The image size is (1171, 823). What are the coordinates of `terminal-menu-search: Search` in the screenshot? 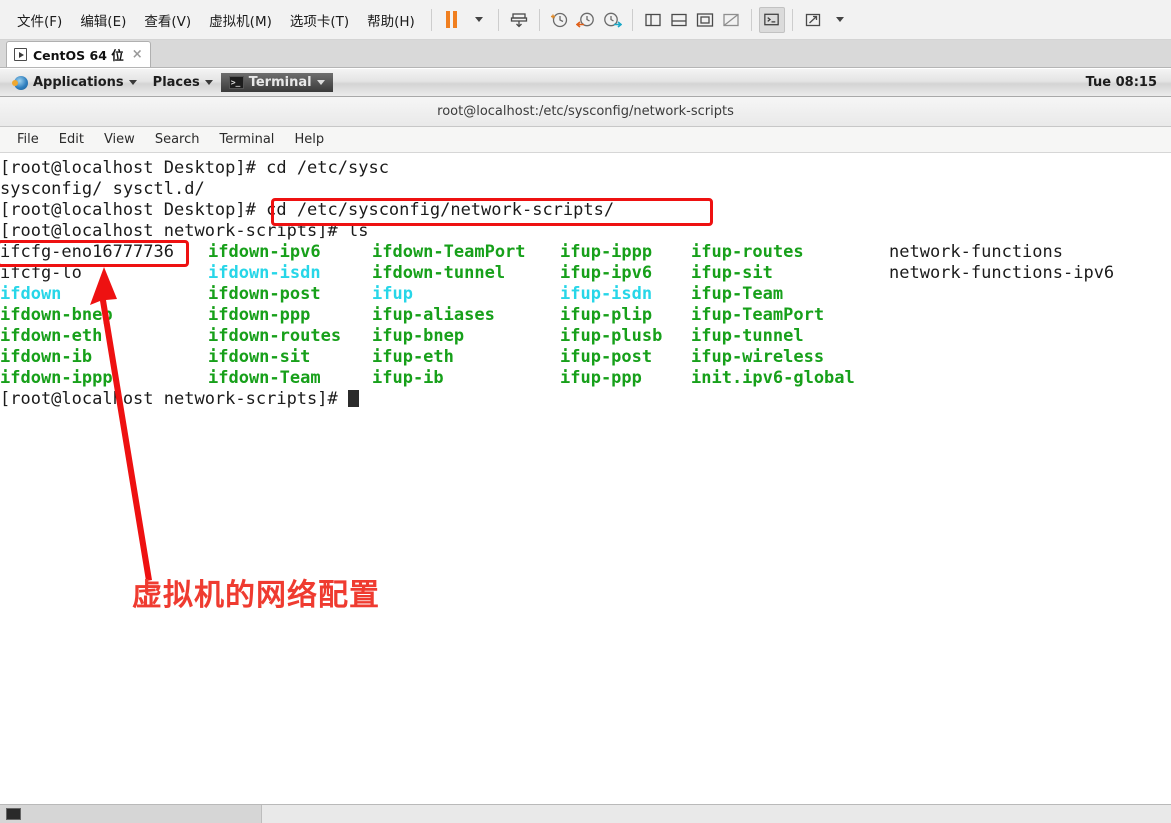 It's located at (177, 139).